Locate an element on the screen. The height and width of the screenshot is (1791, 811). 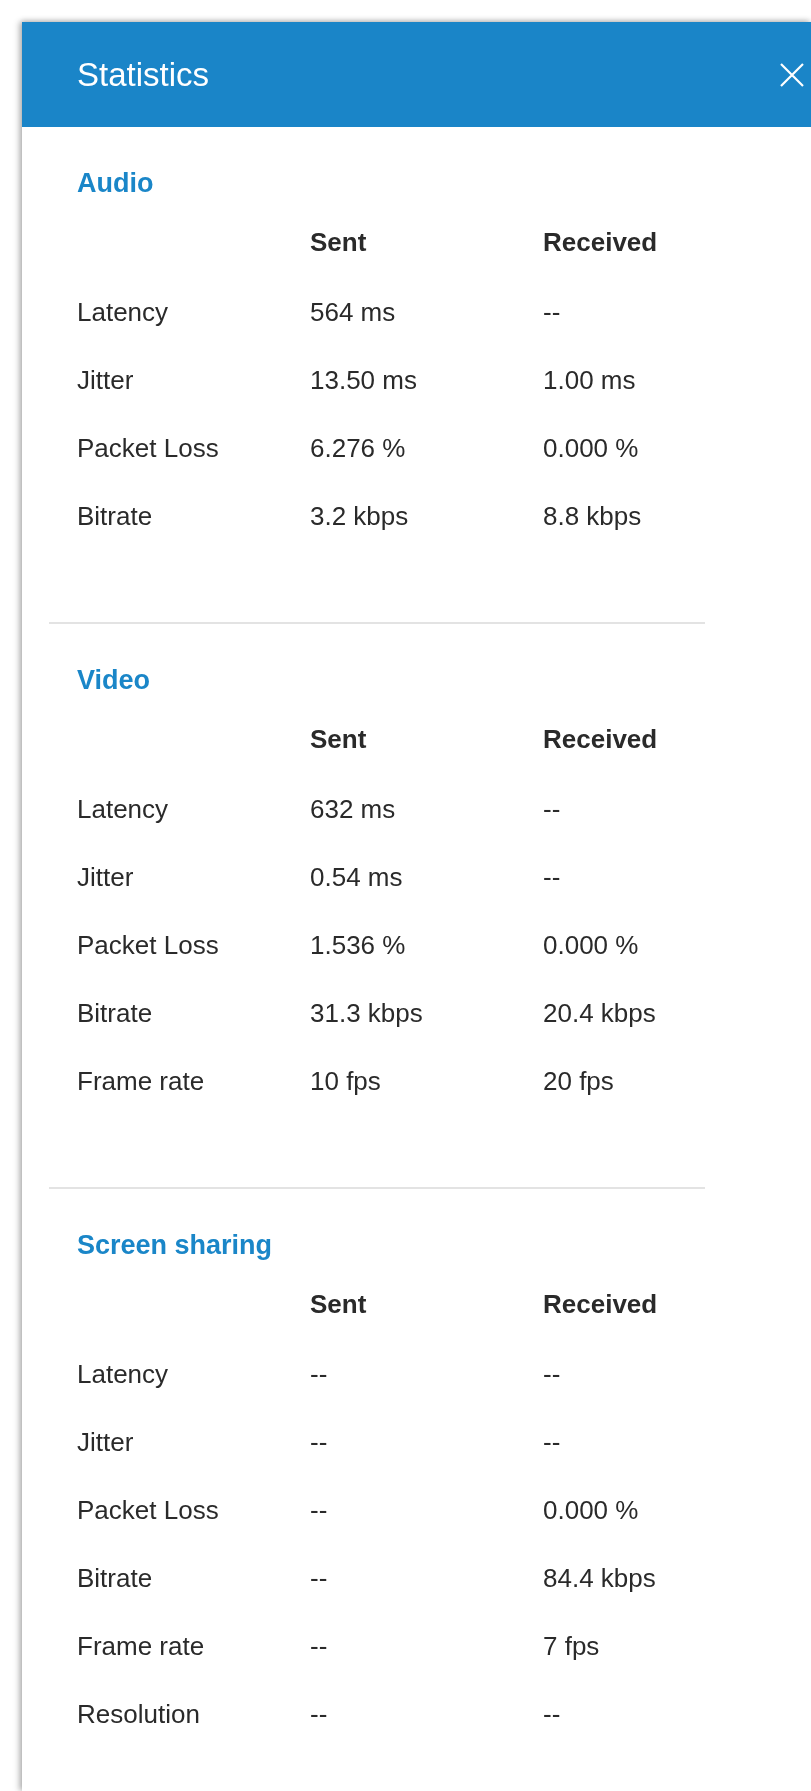
stat-value: 7 fps is located at coordinates (572, 1646).